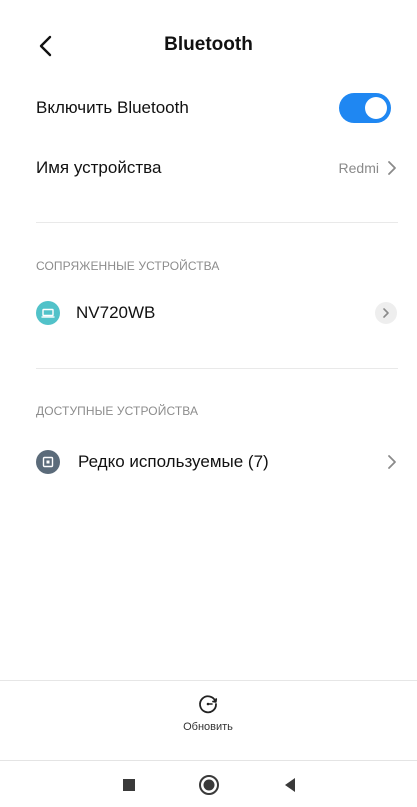 Image resolution: width=417 pixels, height=807 pixels. I want to click on device-name-row: Имя устройства Redmi, so click(208, 168).